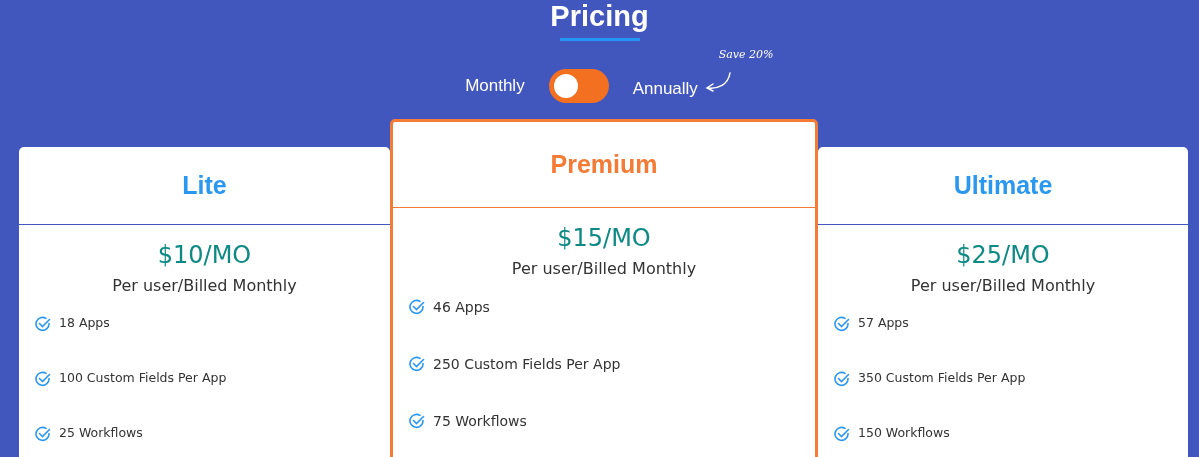  Describe the element at coordinates (604, 164) in the screenshot. I see `plan-name: Premium` at that location.